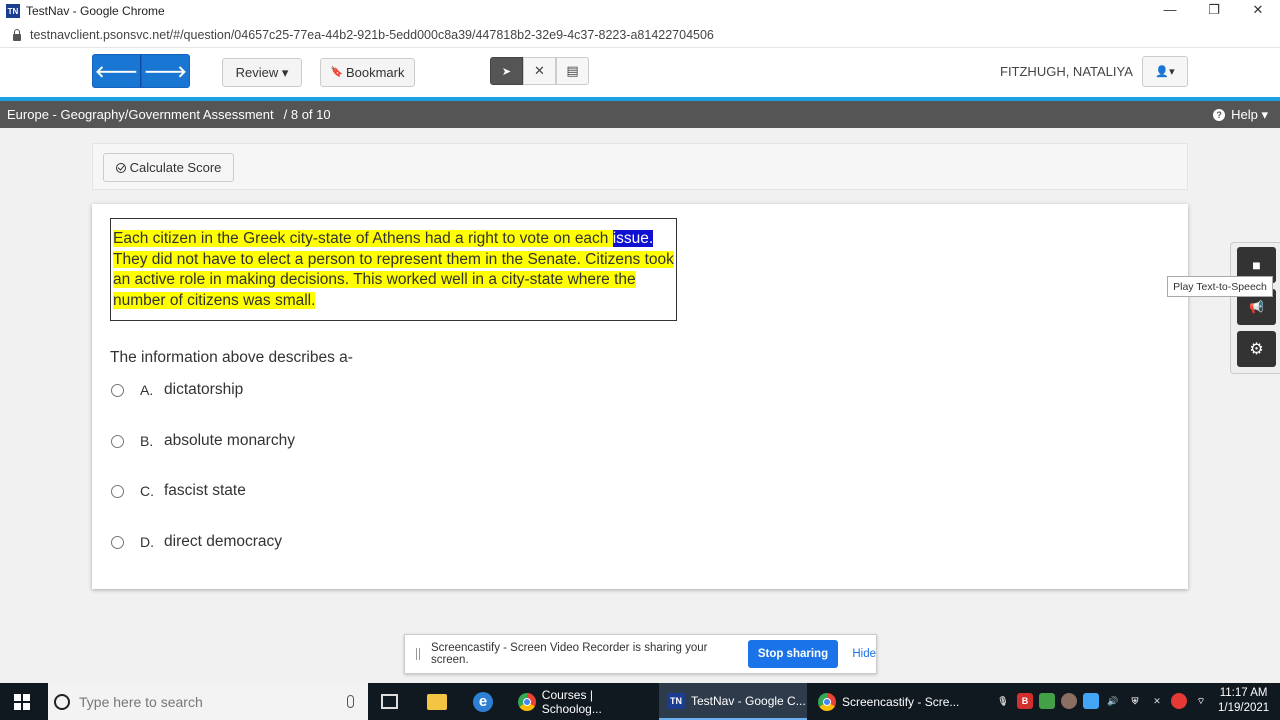 This screenshot has width=1280, height=720. I want to click on eliminator-icon: ✕, so click(539, 70).